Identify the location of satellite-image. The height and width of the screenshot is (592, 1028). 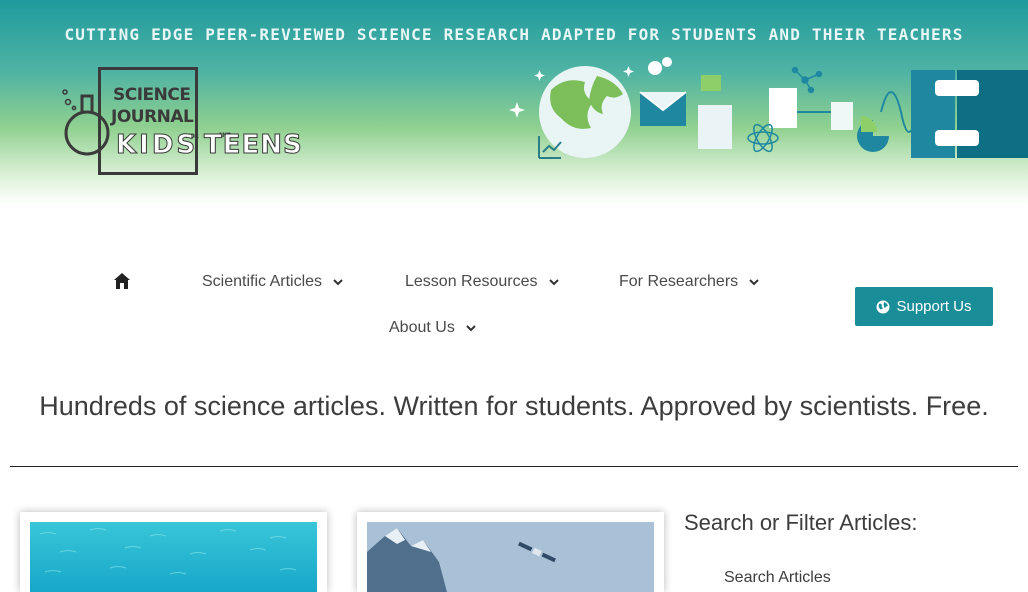
(510, 557).